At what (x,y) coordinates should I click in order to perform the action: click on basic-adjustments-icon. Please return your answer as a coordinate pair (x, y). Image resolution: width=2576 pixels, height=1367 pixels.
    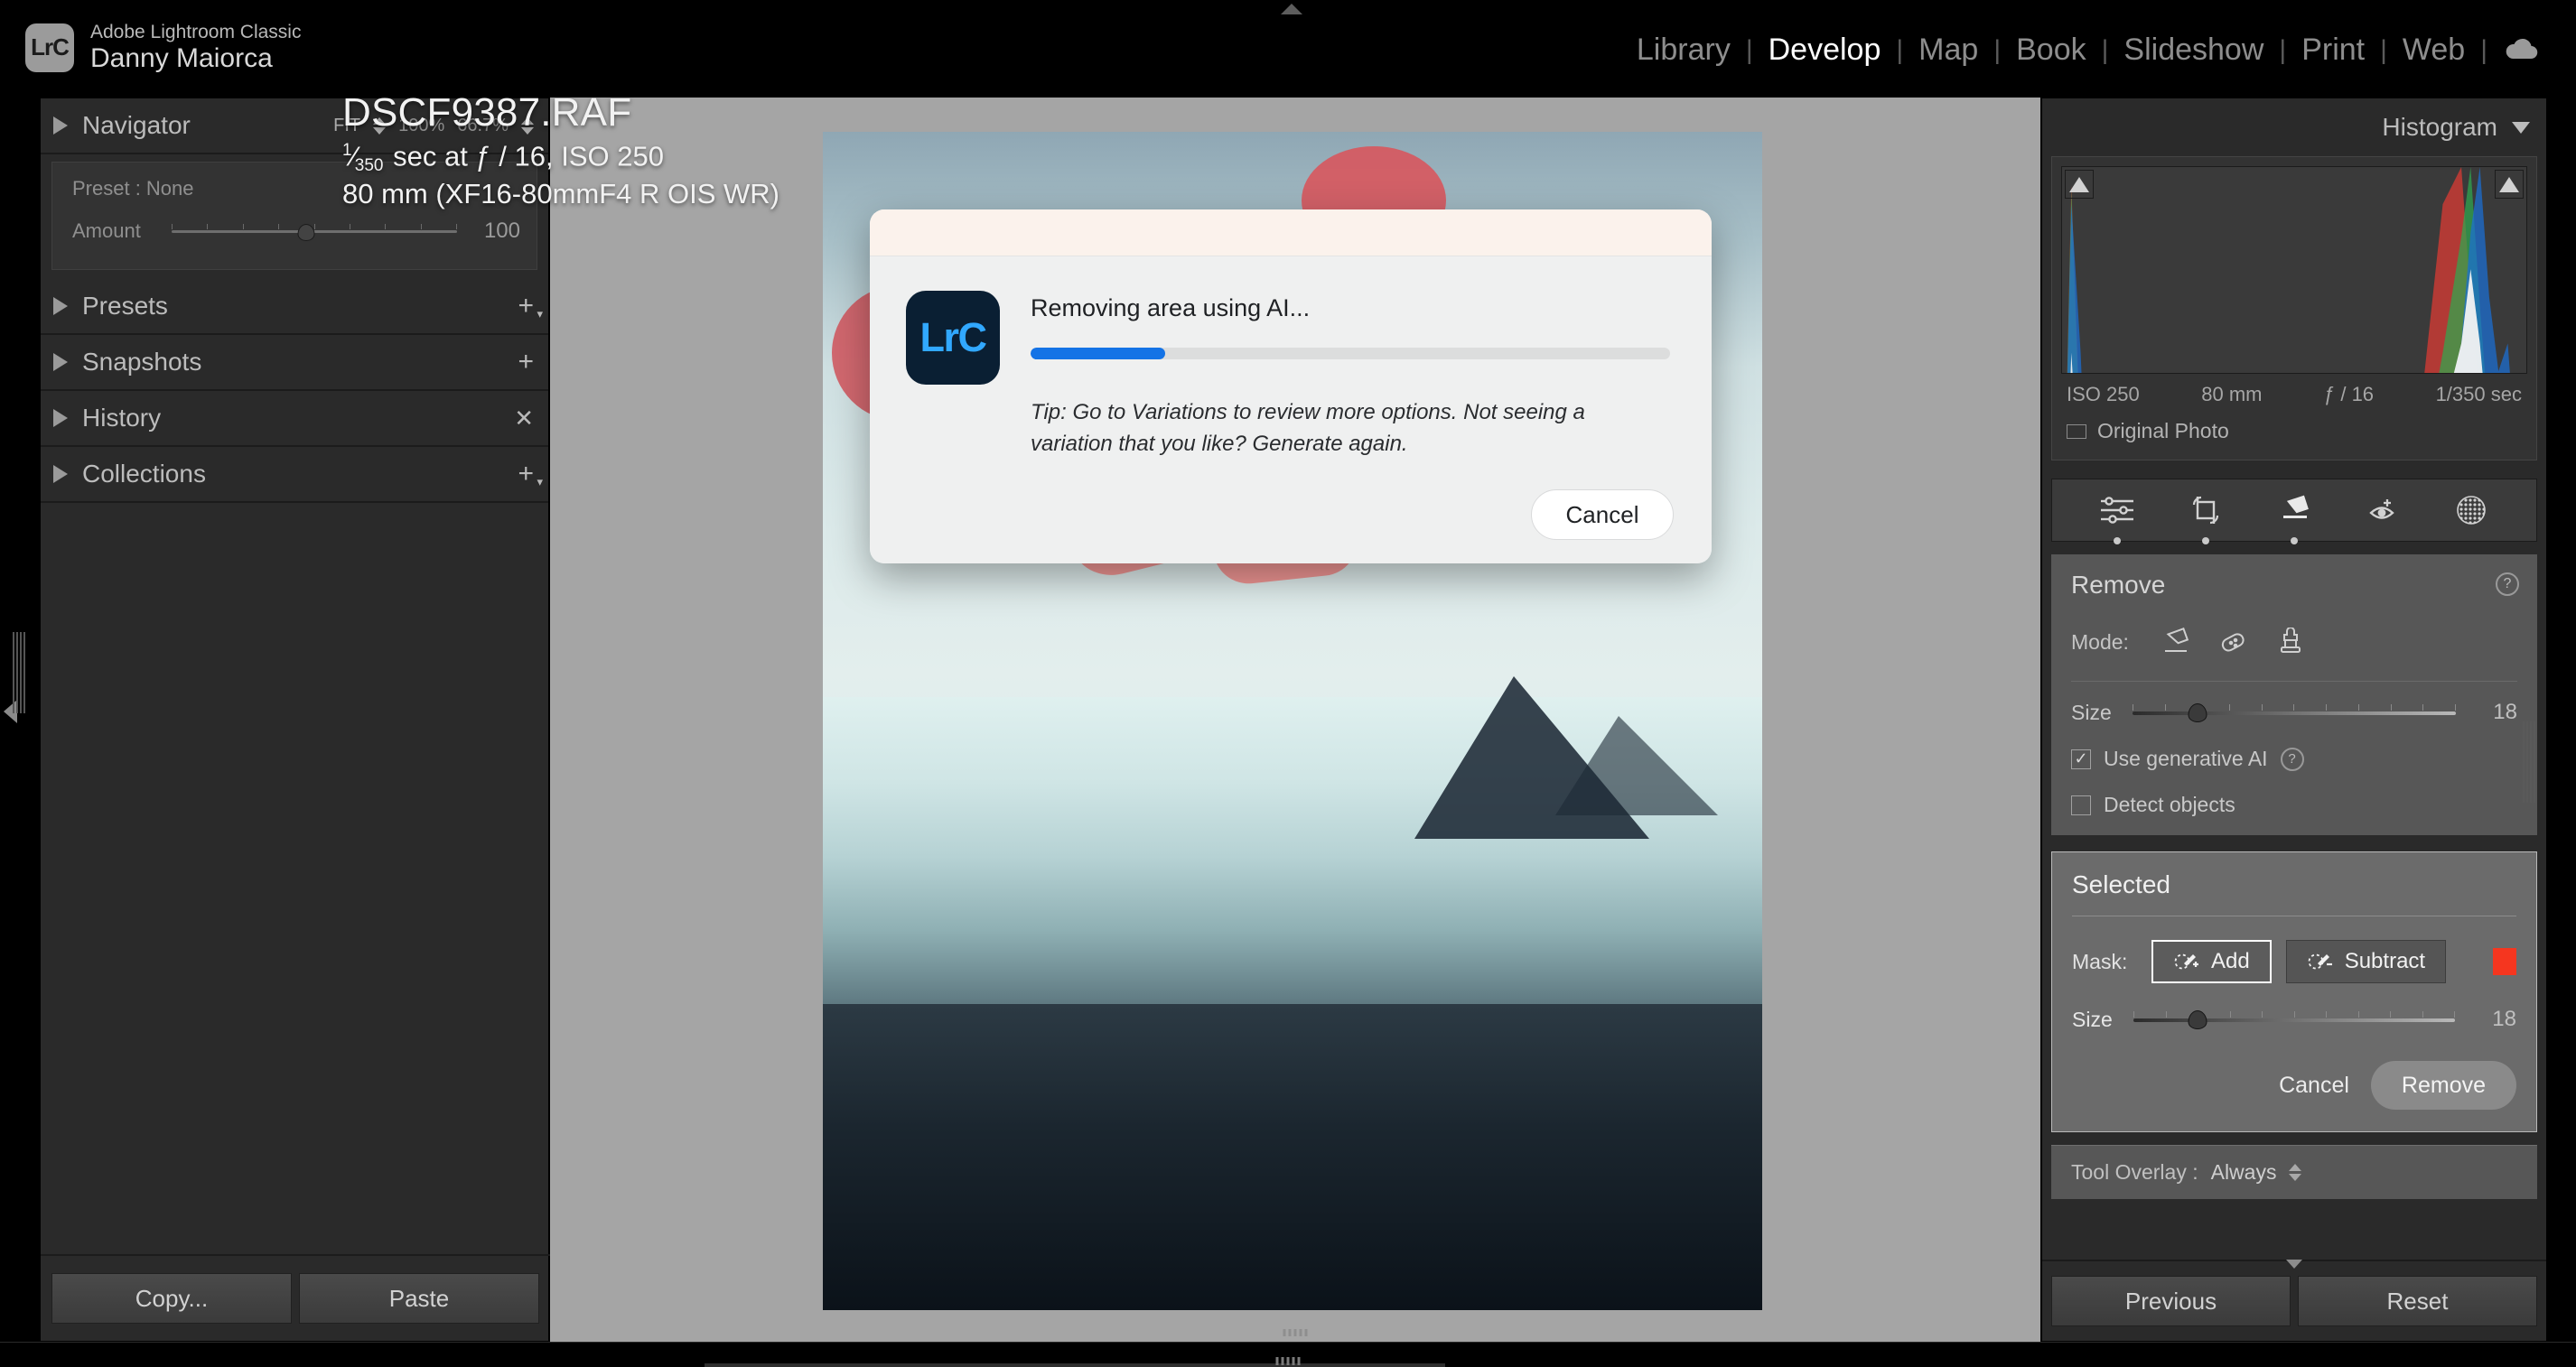
    Looking at the image, I should click on (2117, 516).